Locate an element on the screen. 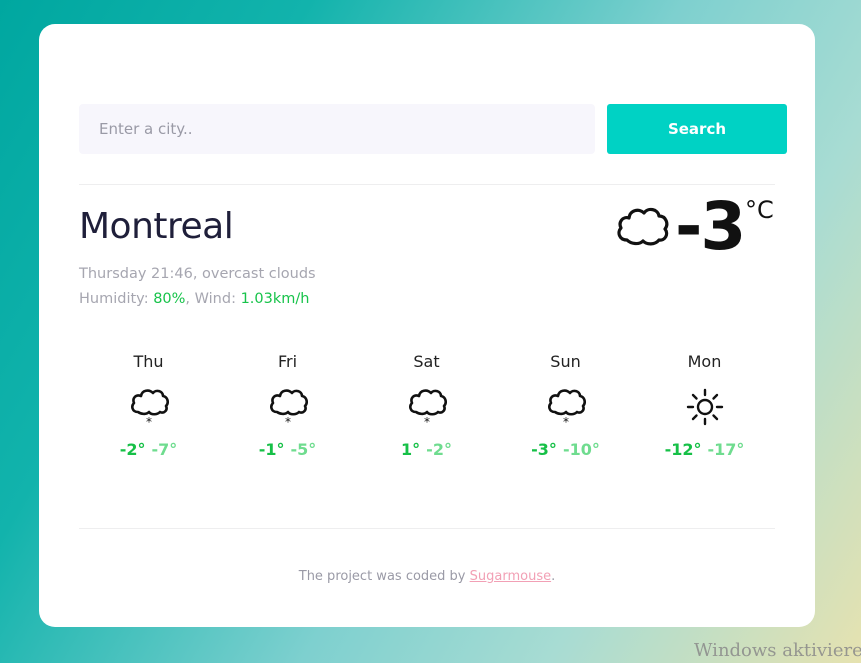 The height and width of the screenshot is (663, 861). current-temperature: -3 is located at coordinates (710, 226).